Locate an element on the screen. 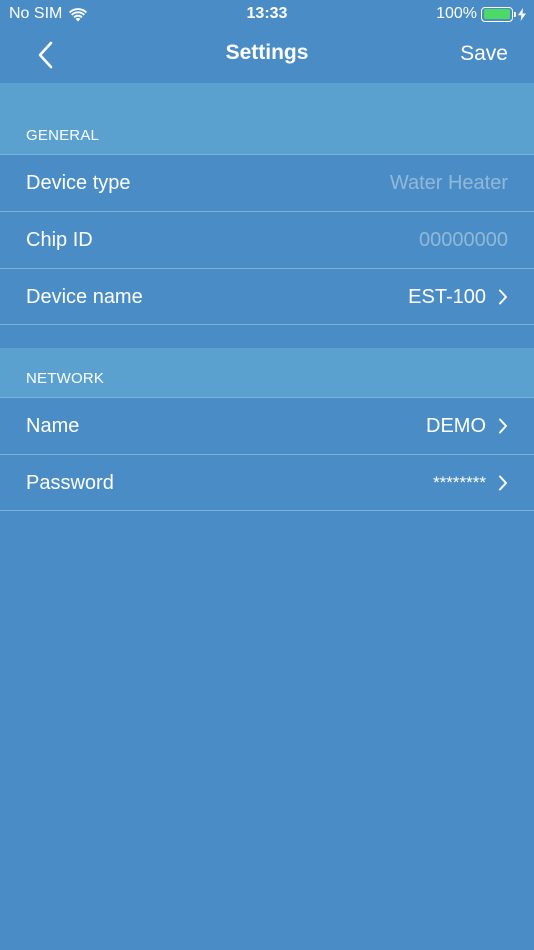 Image resolution: width=534 pixels, height=950 pixels. network-section-header: NETWORK is located at coordinates (267, 372).